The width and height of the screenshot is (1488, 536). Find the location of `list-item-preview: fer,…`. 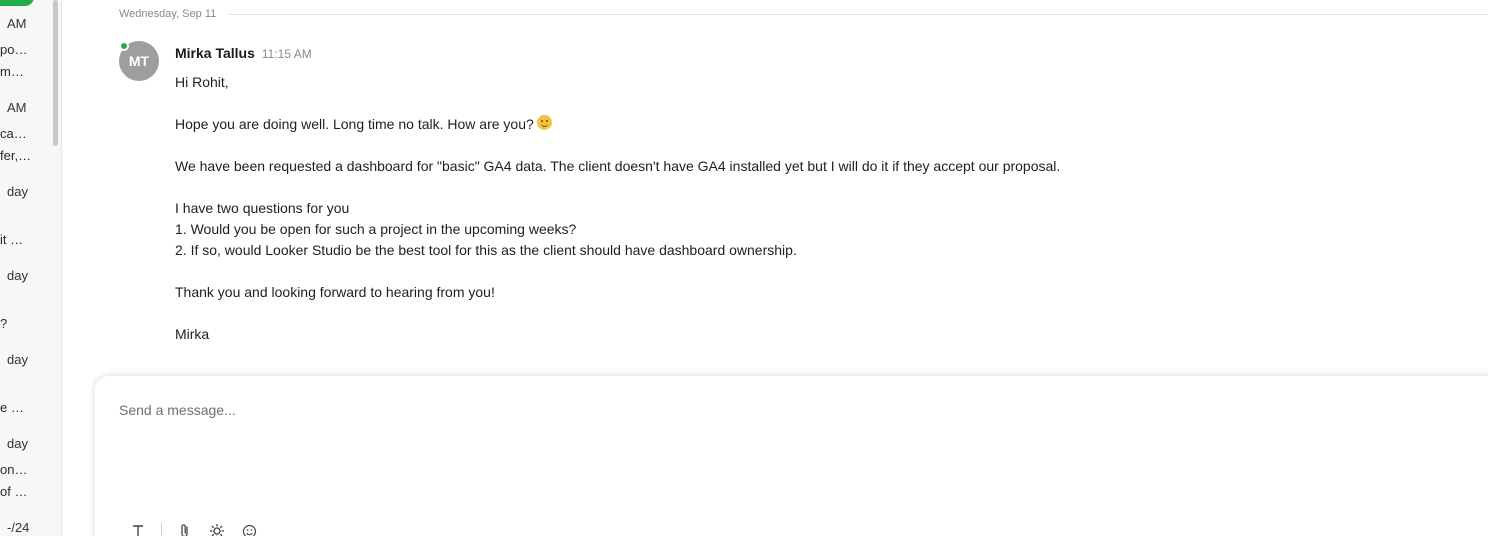

list-item-preview: fer,… is located at coordinates (15, 155).